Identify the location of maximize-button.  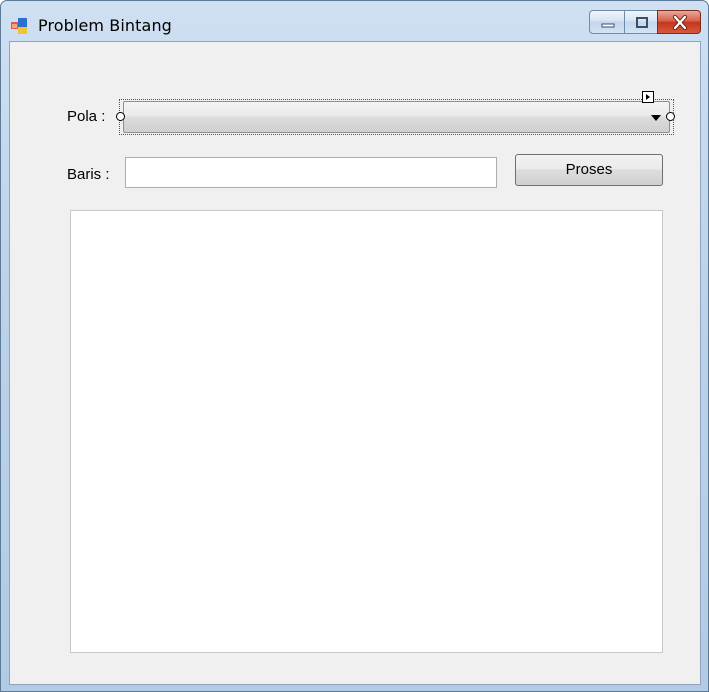
(641, 22).